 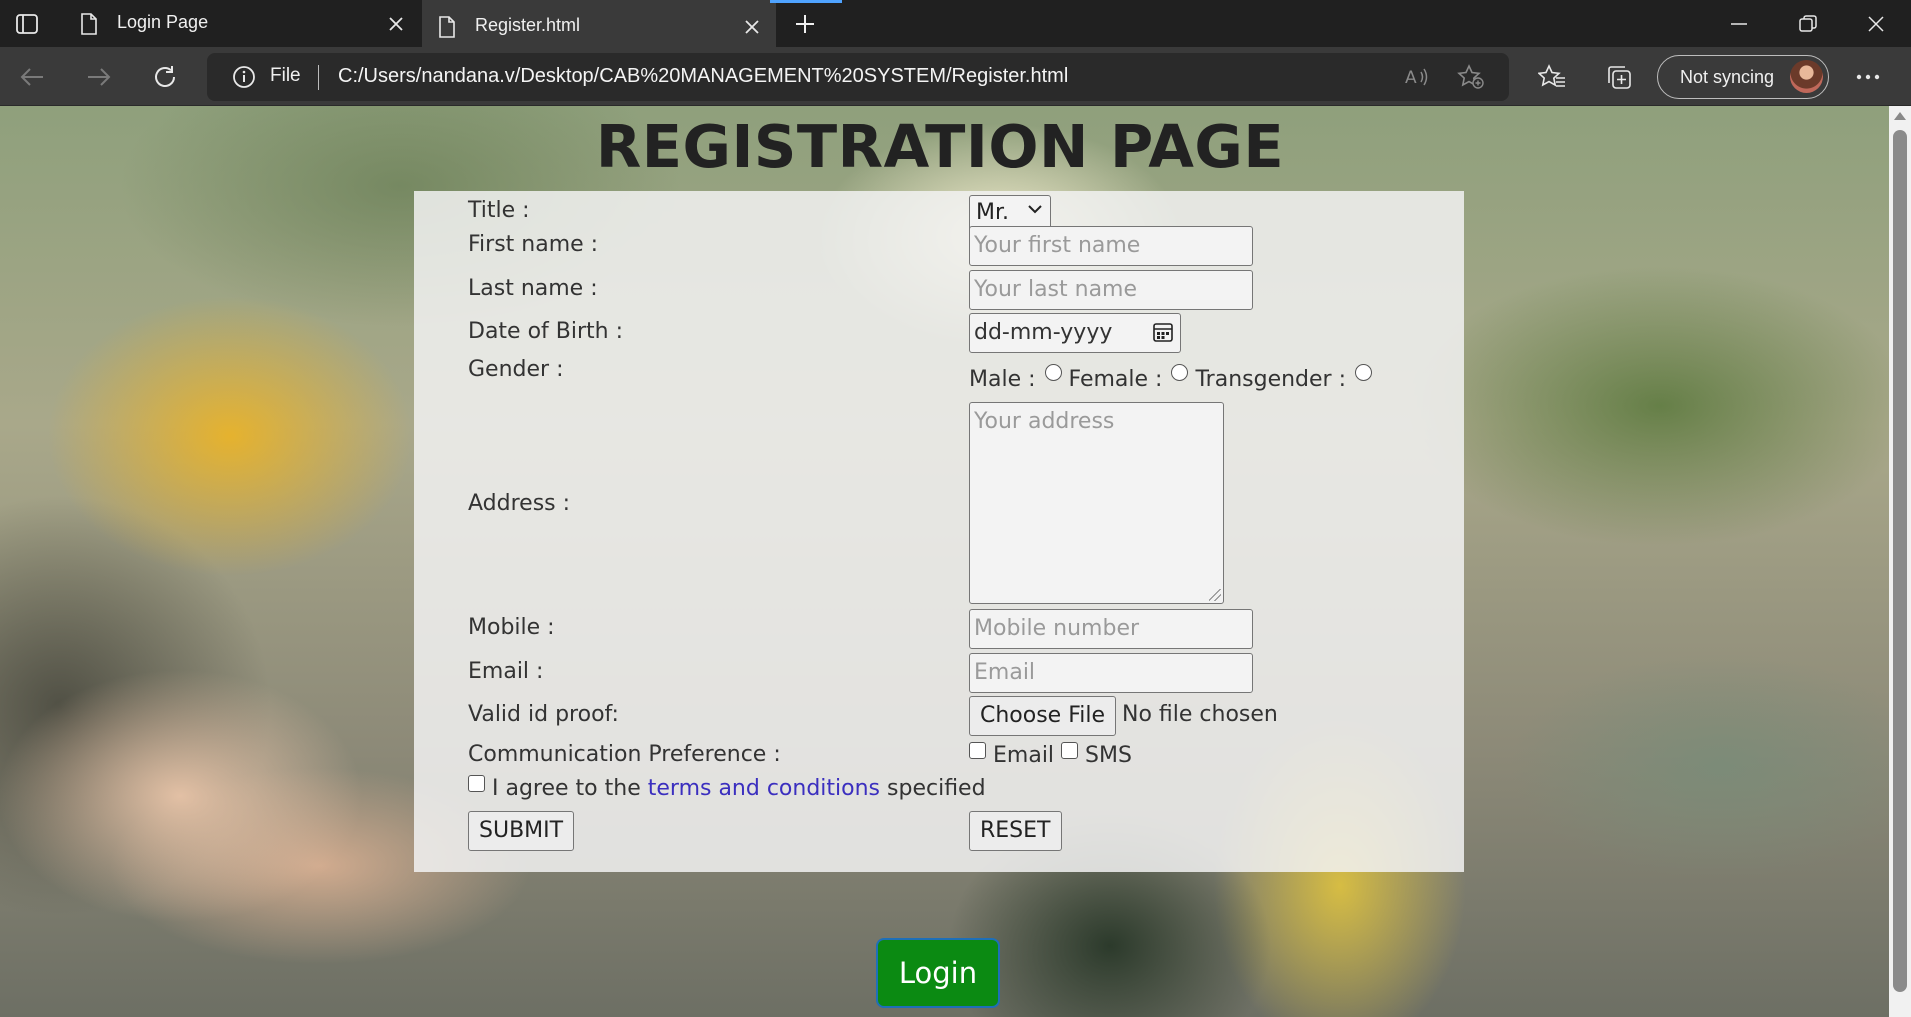 I want to click on new-tab-plus-icon, so click(x=805, y=24).